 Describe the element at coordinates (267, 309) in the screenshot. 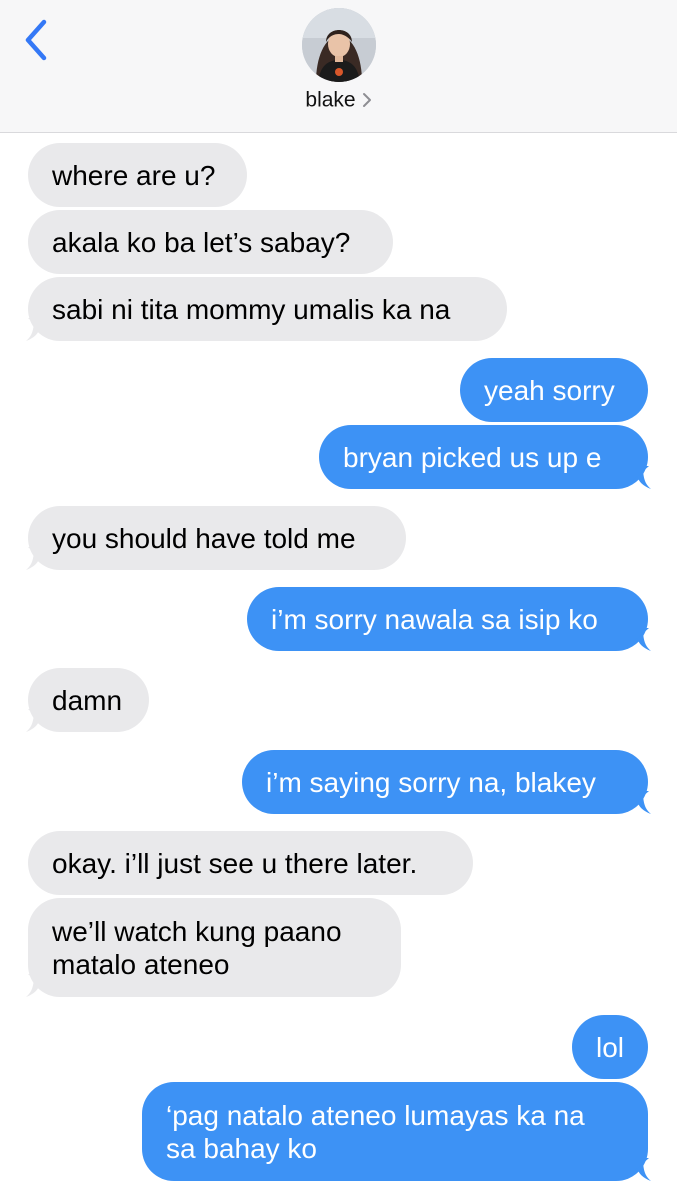

I see `received-message-bubble: sabi ni tita mommy umalis ka na` at that location.